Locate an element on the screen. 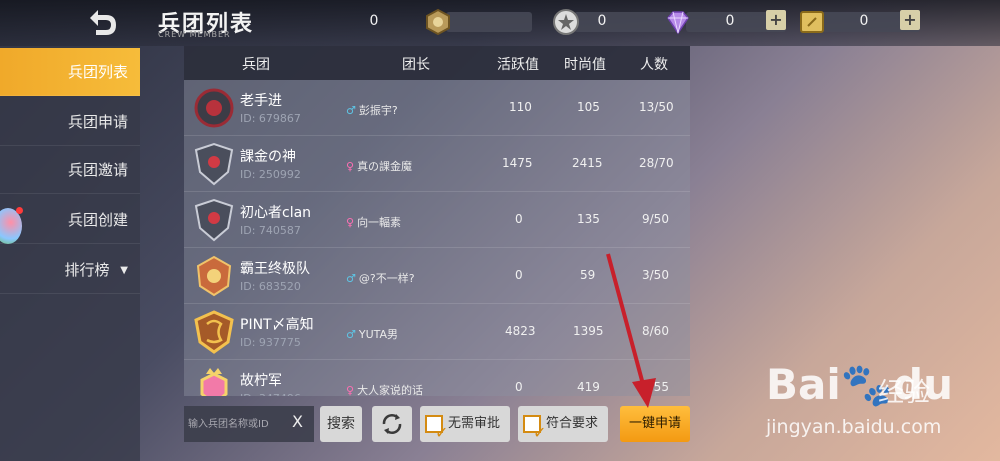 The height and width of the screenshot is (461, 1000). sidebar: 兵团列表 兵团申请 兵团邀请 兵团创建 排行榜 ▼ is located at coordinates (70, 253).